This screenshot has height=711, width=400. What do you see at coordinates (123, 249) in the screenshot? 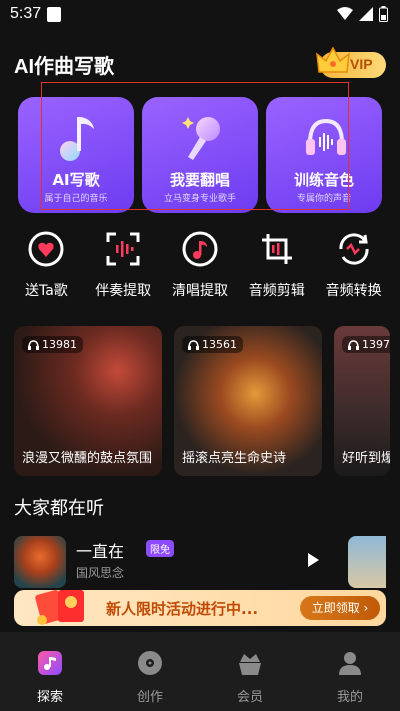
I see `waveform-scan-icon` at bounding box center [123, 249].